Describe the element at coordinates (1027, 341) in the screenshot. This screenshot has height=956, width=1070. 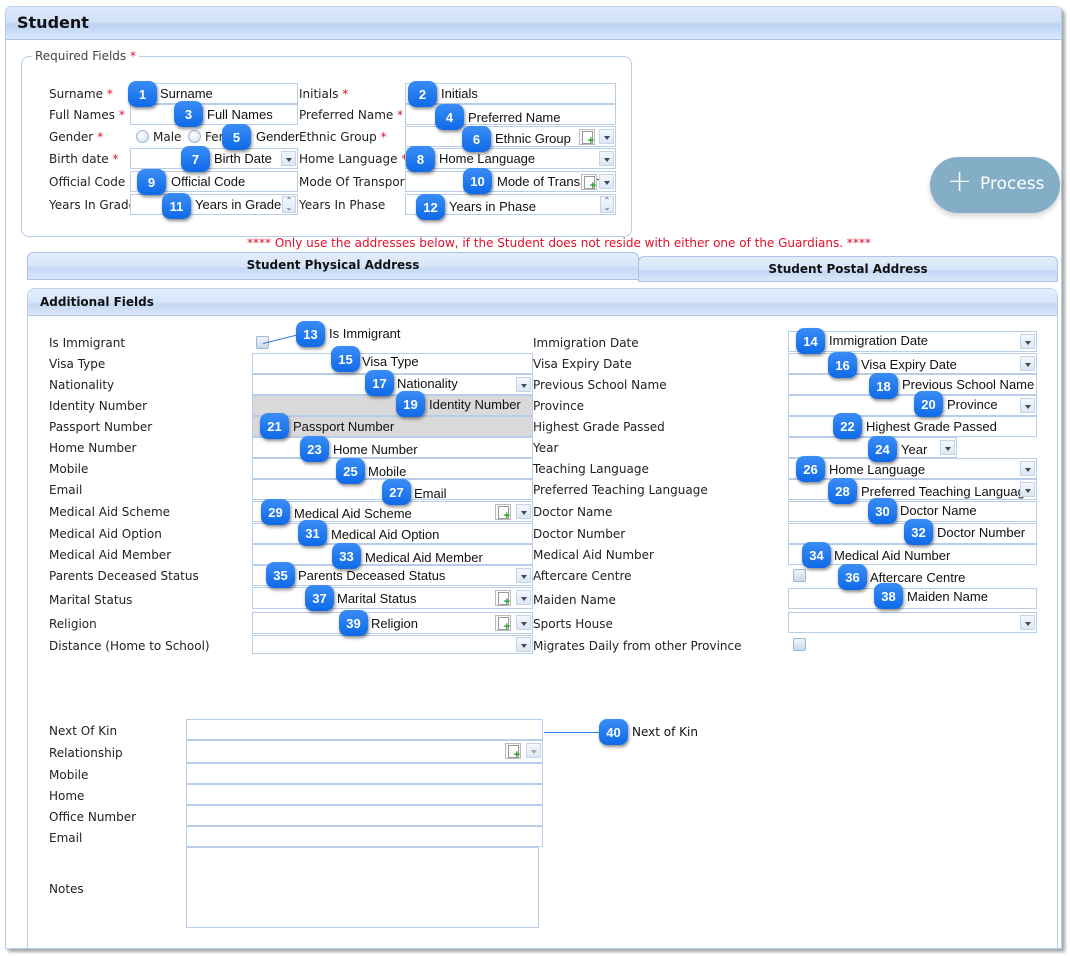
I see `immigration-date-dropdown-icon` at that location.